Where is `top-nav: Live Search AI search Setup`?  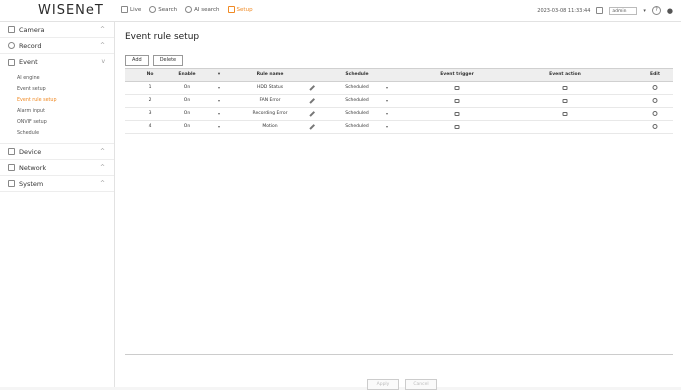 top-nav: Live Search AI search Setup is located at coordinates (187, 9).